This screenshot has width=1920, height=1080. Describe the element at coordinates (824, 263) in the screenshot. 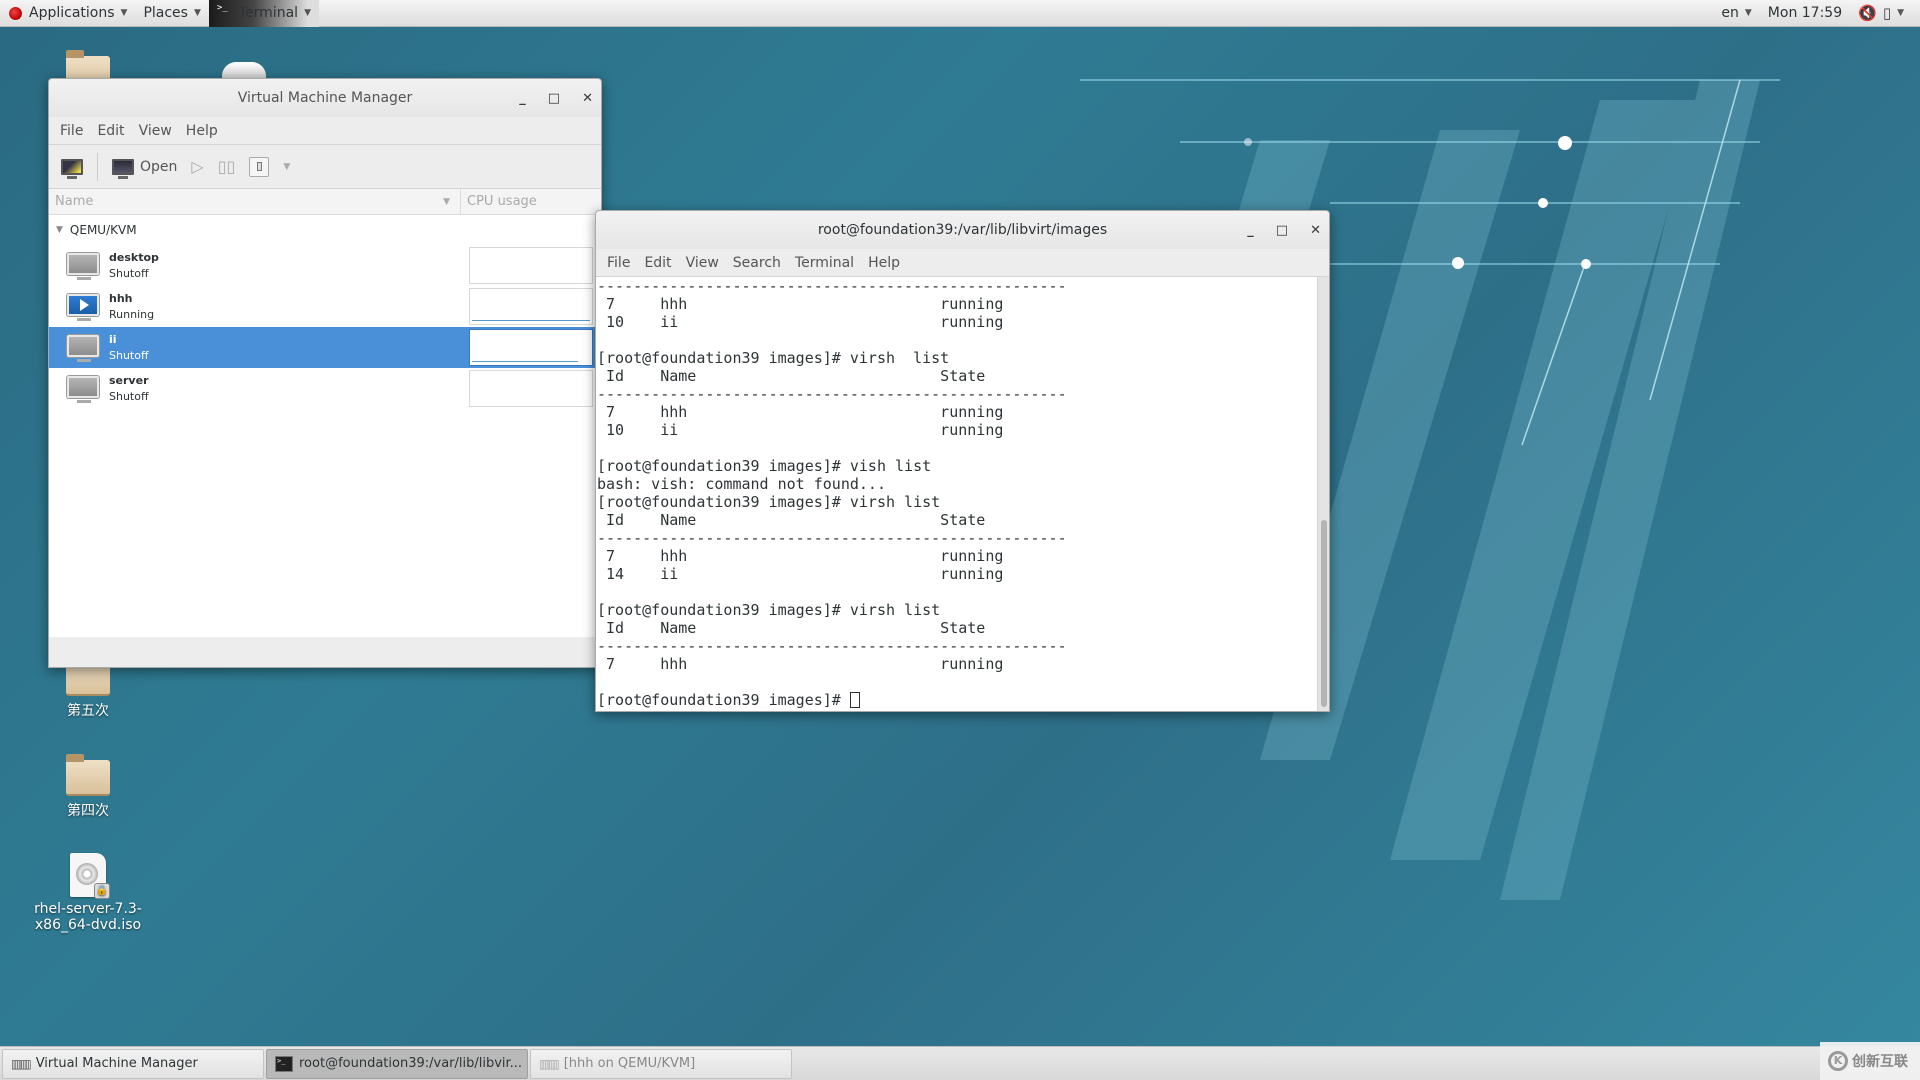

I see `menu-terminal: Terminal` at that location.